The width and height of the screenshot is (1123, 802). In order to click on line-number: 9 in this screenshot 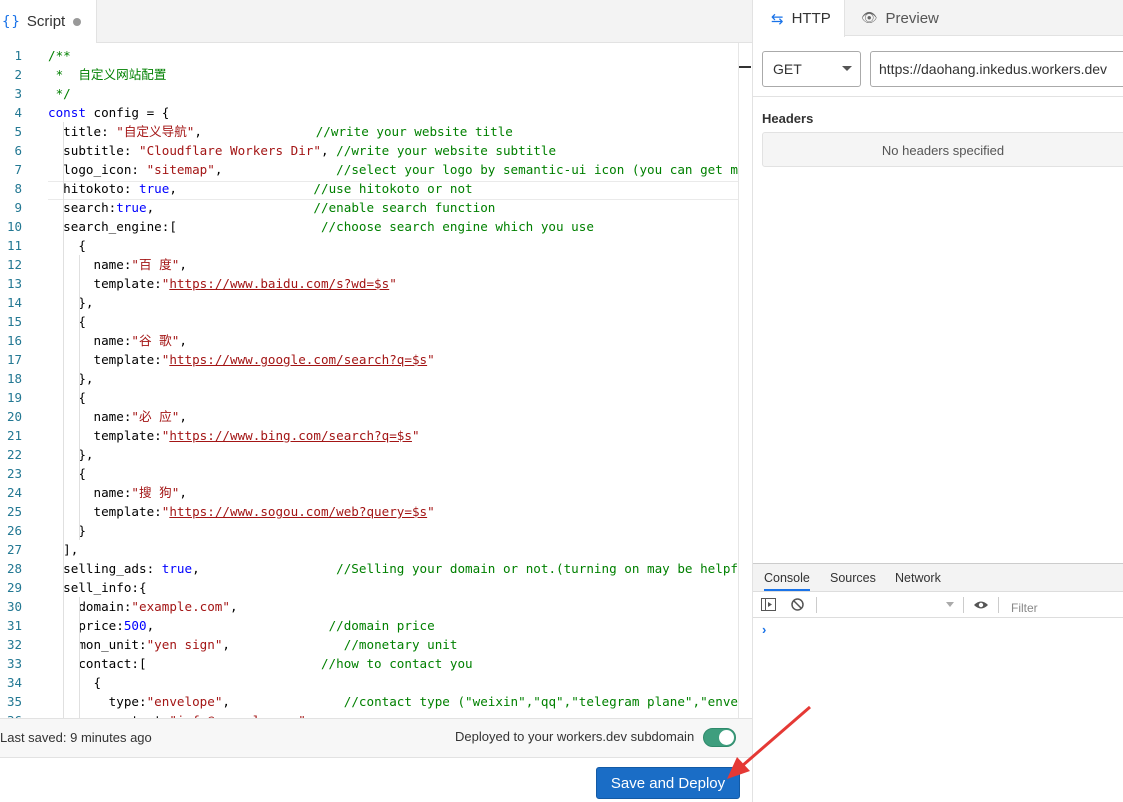, I will do `click(18, 207)`.